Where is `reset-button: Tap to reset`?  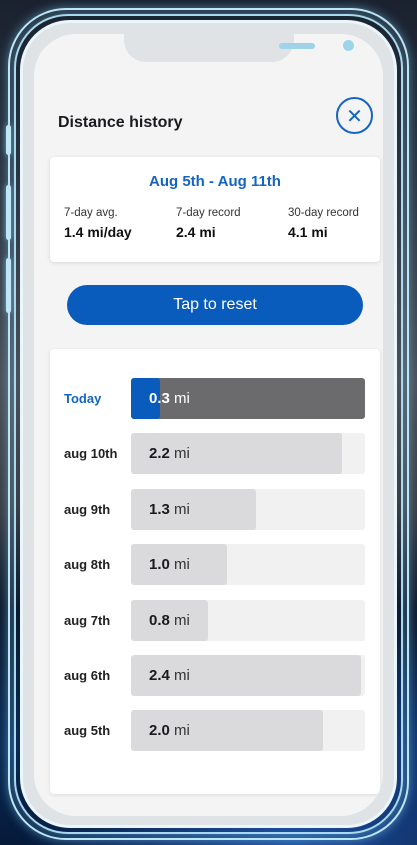 reset-button: Tap to reset is located at coordinates (215, 305).